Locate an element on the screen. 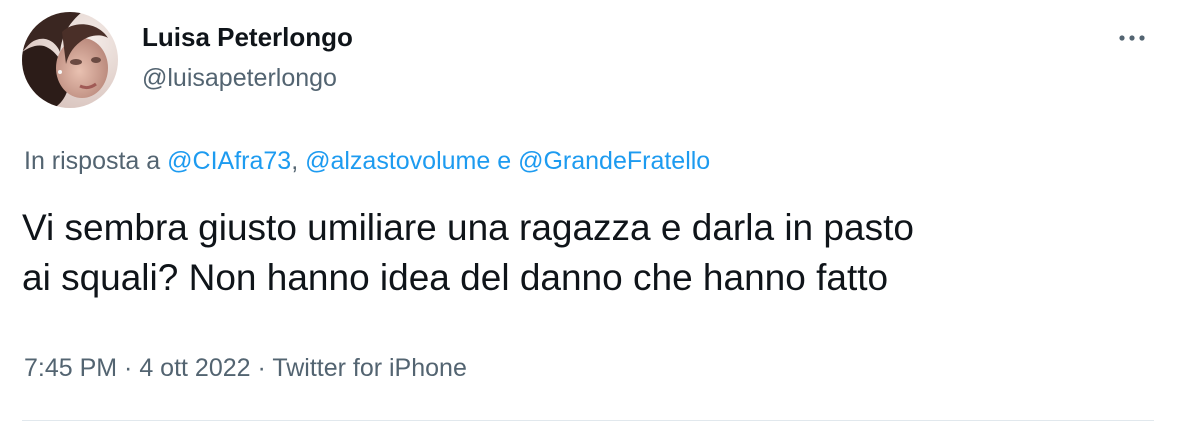 This screenshot has width=1182, height=422. more-options-button is located at coordinates (1132, 38).